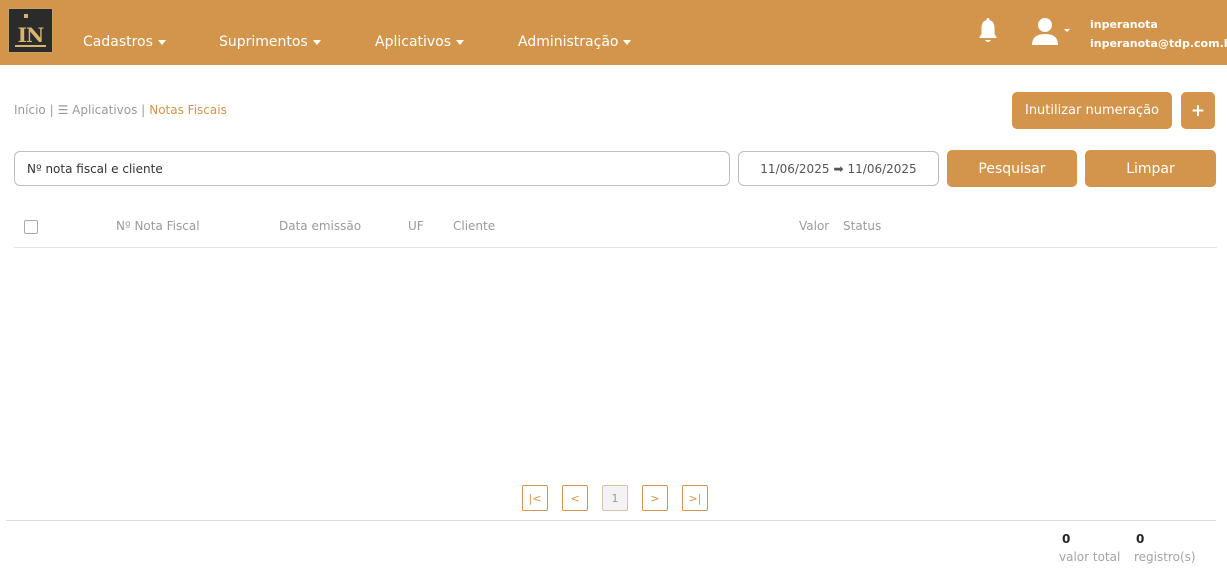 The height and width of the screenshot is (578, 1227). I want to click on record-count: 0, so click(1140, 539).